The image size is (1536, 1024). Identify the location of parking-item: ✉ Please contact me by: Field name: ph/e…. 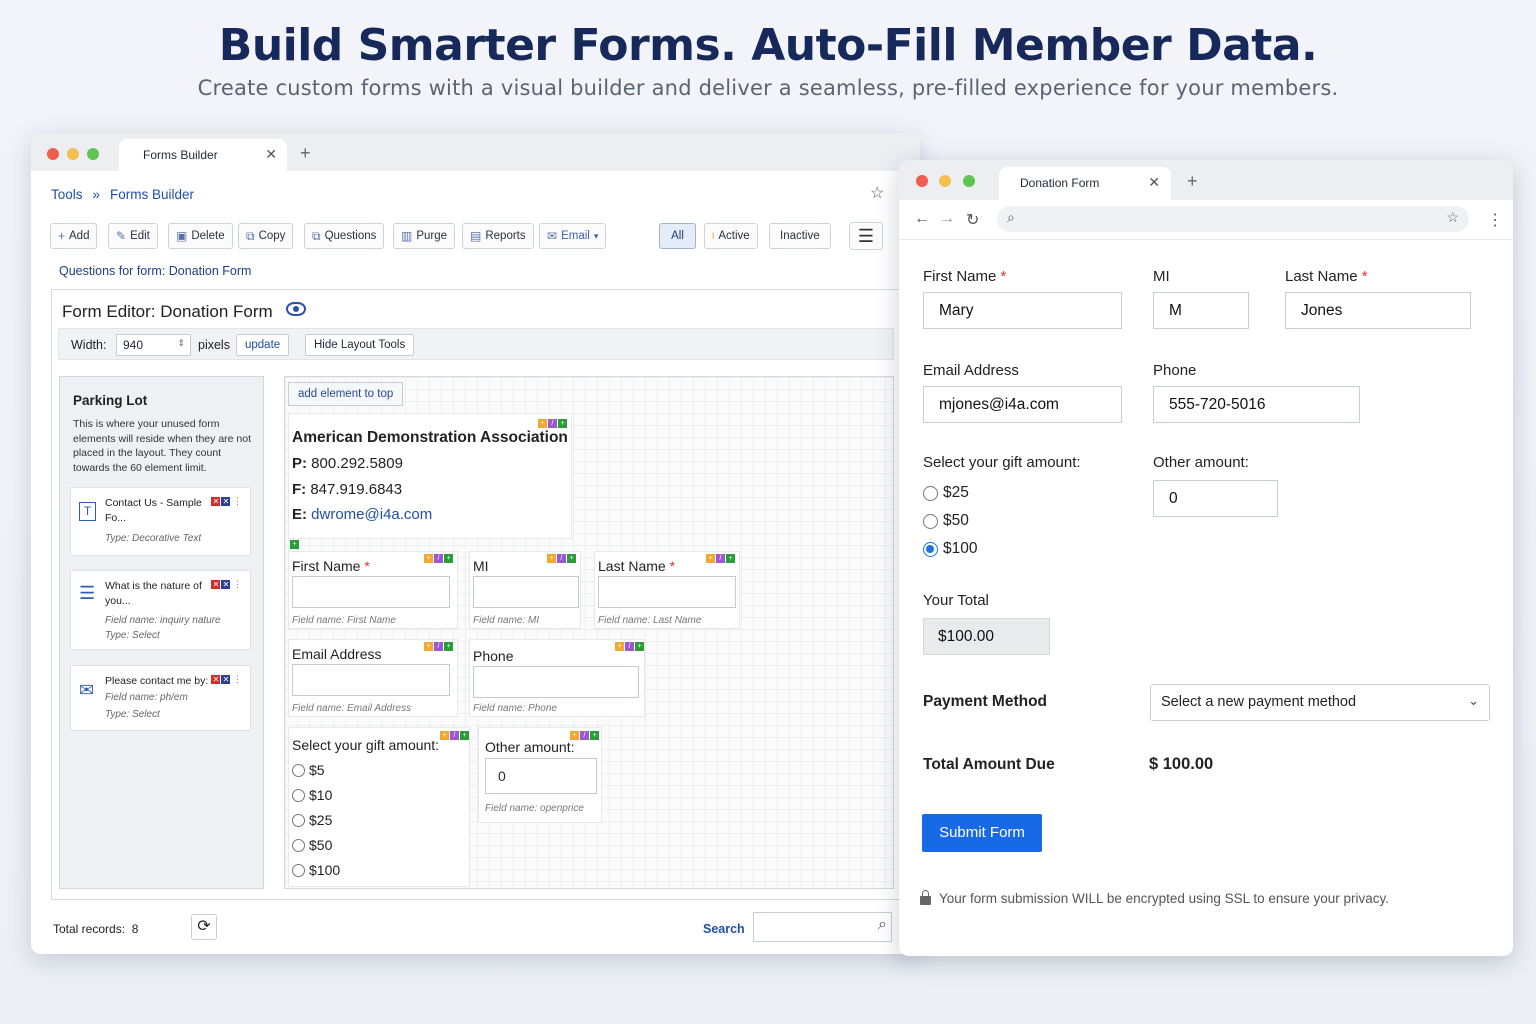
(160, 698).